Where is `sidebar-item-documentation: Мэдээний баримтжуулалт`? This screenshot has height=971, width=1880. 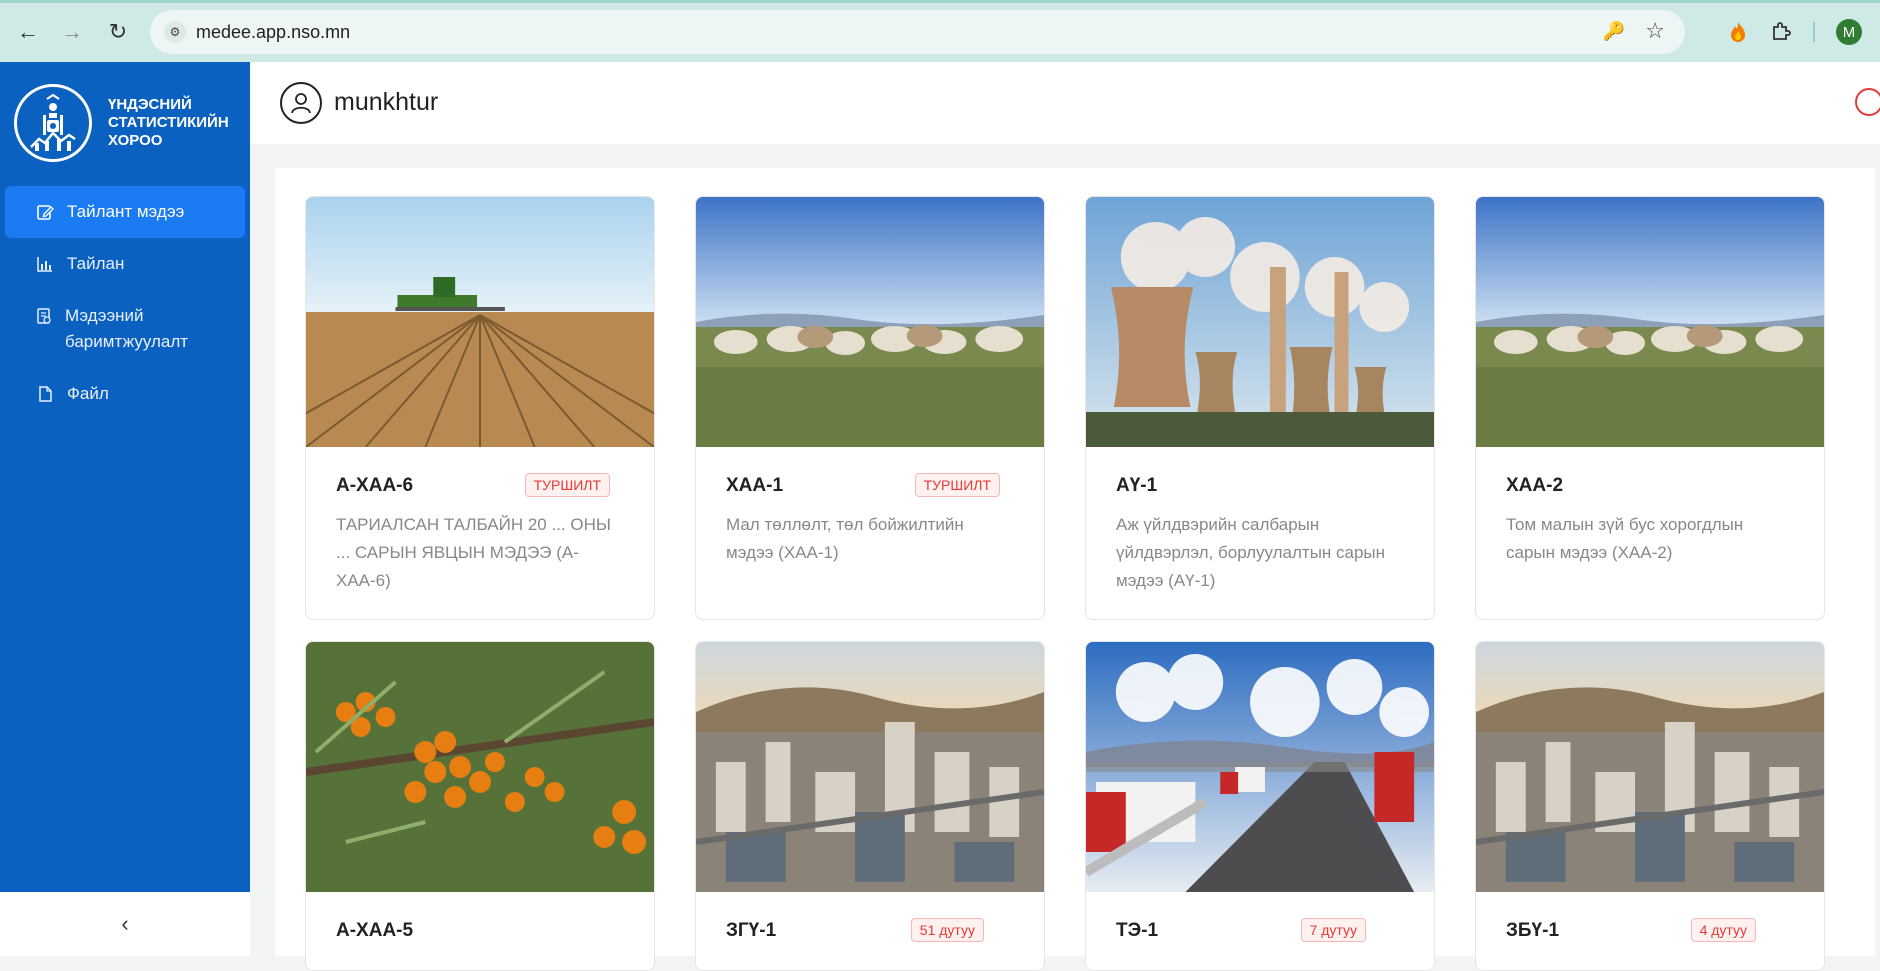 sidebar-item-documentation: Мэдээний баримтжуулалт is located at coordinates (125, 329).